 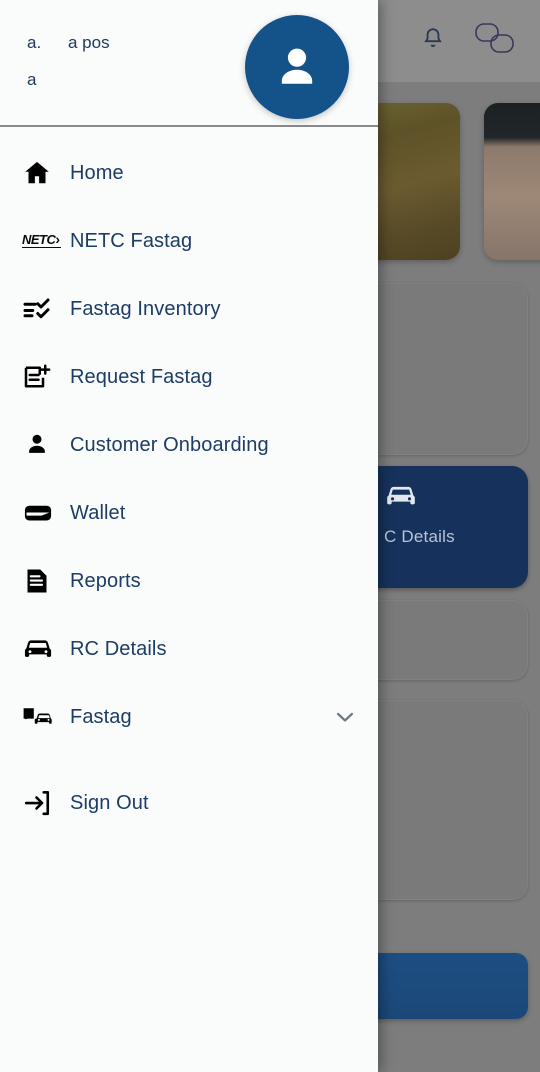 What do you see at coordinates (189, 513) in the screenshot?
I see `menu-item-wallet: Wallet` at bounding box center [189, 513].